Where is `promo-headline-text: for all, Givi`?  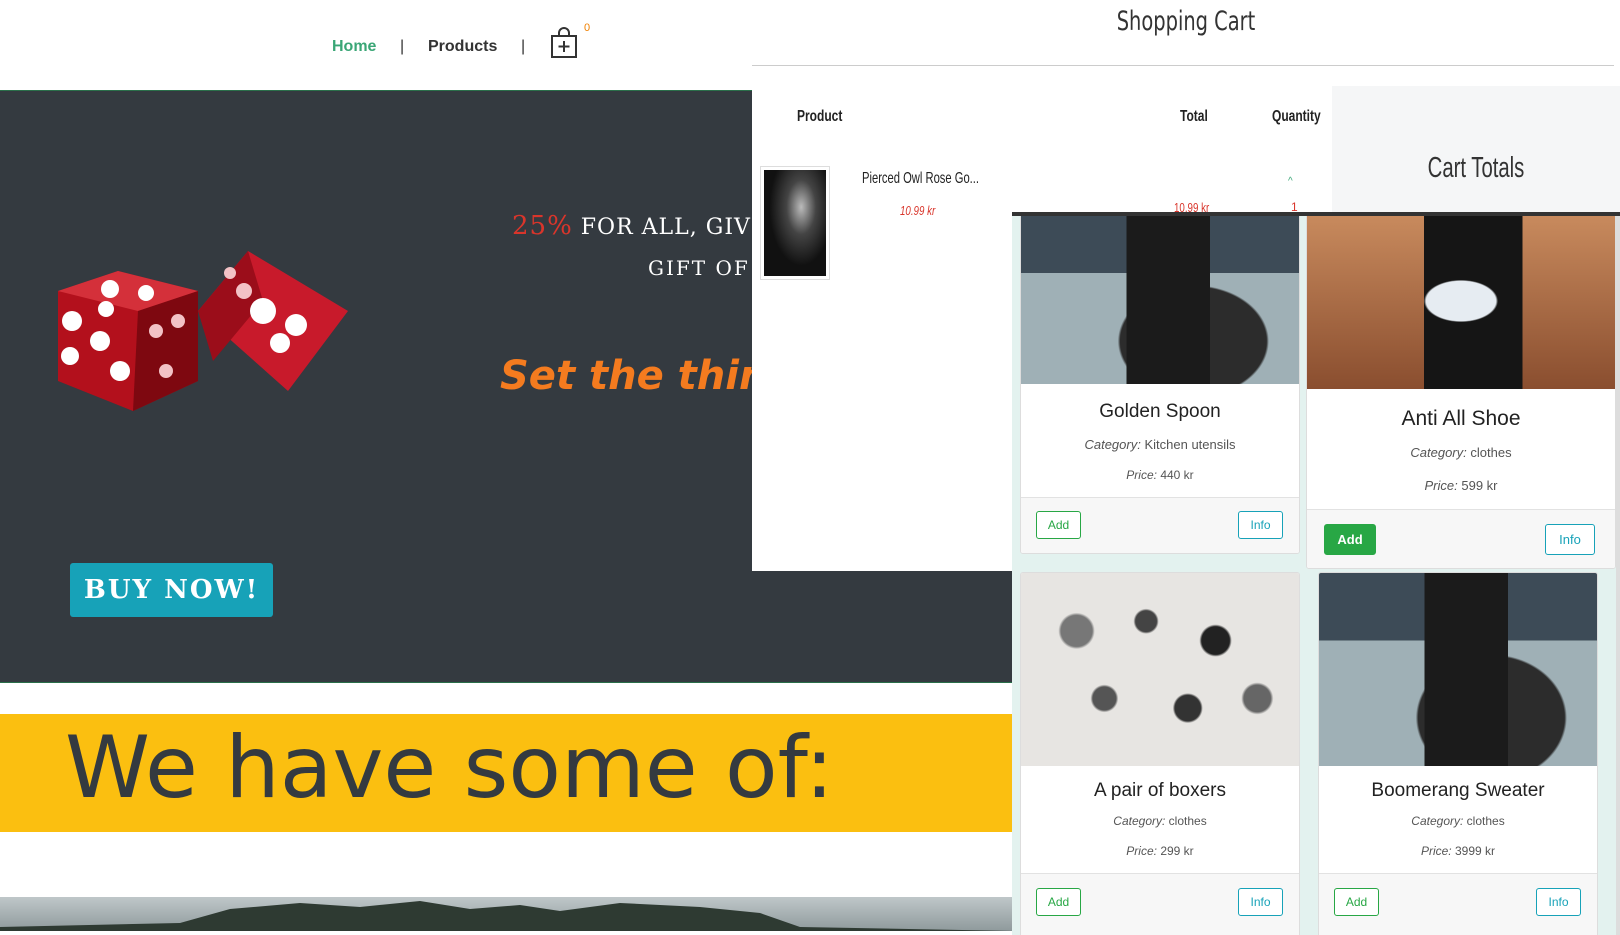
promo-headline-text: for all, Givi is located at coordinates (666, 227).